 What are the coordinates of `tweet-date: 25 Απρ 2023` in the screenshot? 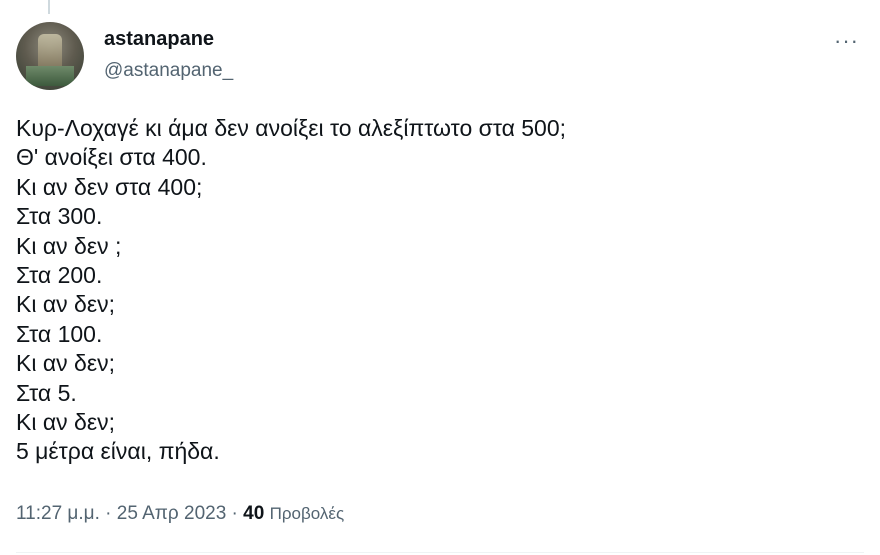 It's located at (172, 513).